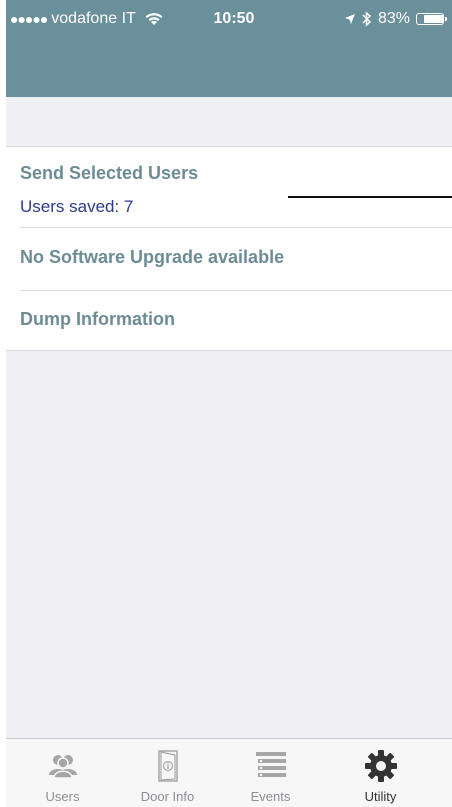 The height and width of the screenshot is (807, 452). What do you see at coordinates (380, 796) in the screenshot?
I see `tab-utility-label: Utility` at bounding box center [380, 796].